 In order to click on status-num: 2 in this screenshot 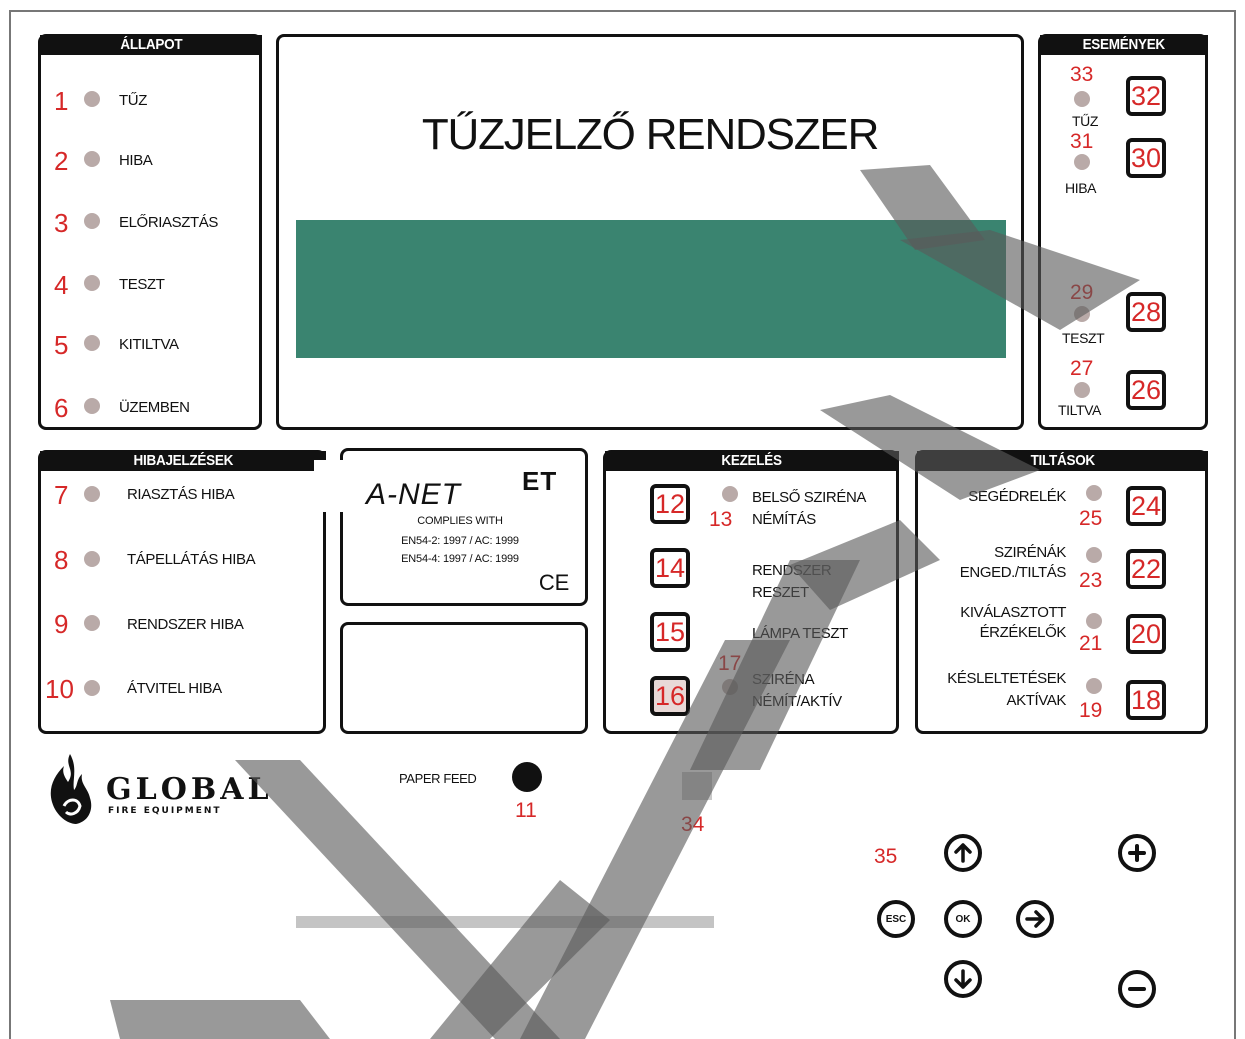, I will do `click(61, 161)`.